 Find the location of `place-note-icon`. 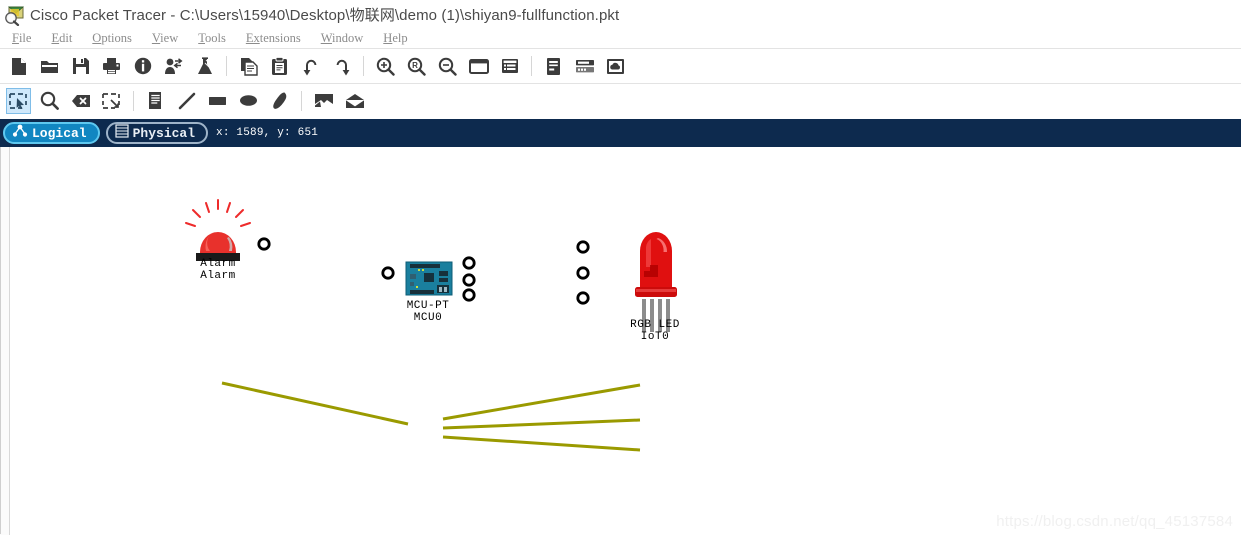

place-note-icon is located at coordinates (155, 101).